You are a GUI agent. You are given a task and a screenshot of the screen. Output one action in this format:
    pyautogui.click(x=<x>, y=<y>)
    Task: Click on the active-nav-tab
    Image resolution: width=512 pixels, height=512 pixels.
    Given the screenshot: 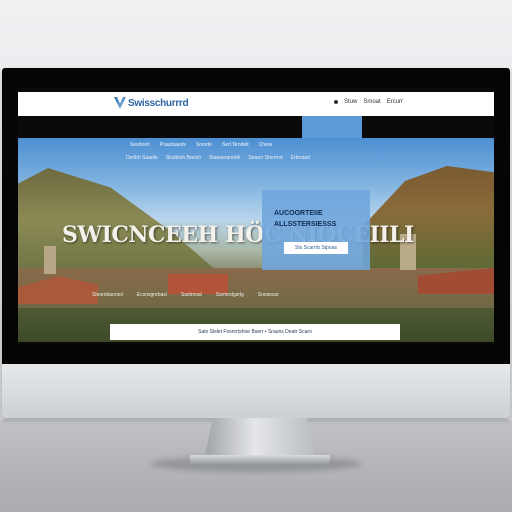 What is the action you would take?
    pyautogui.click(x=332, y=127)
    